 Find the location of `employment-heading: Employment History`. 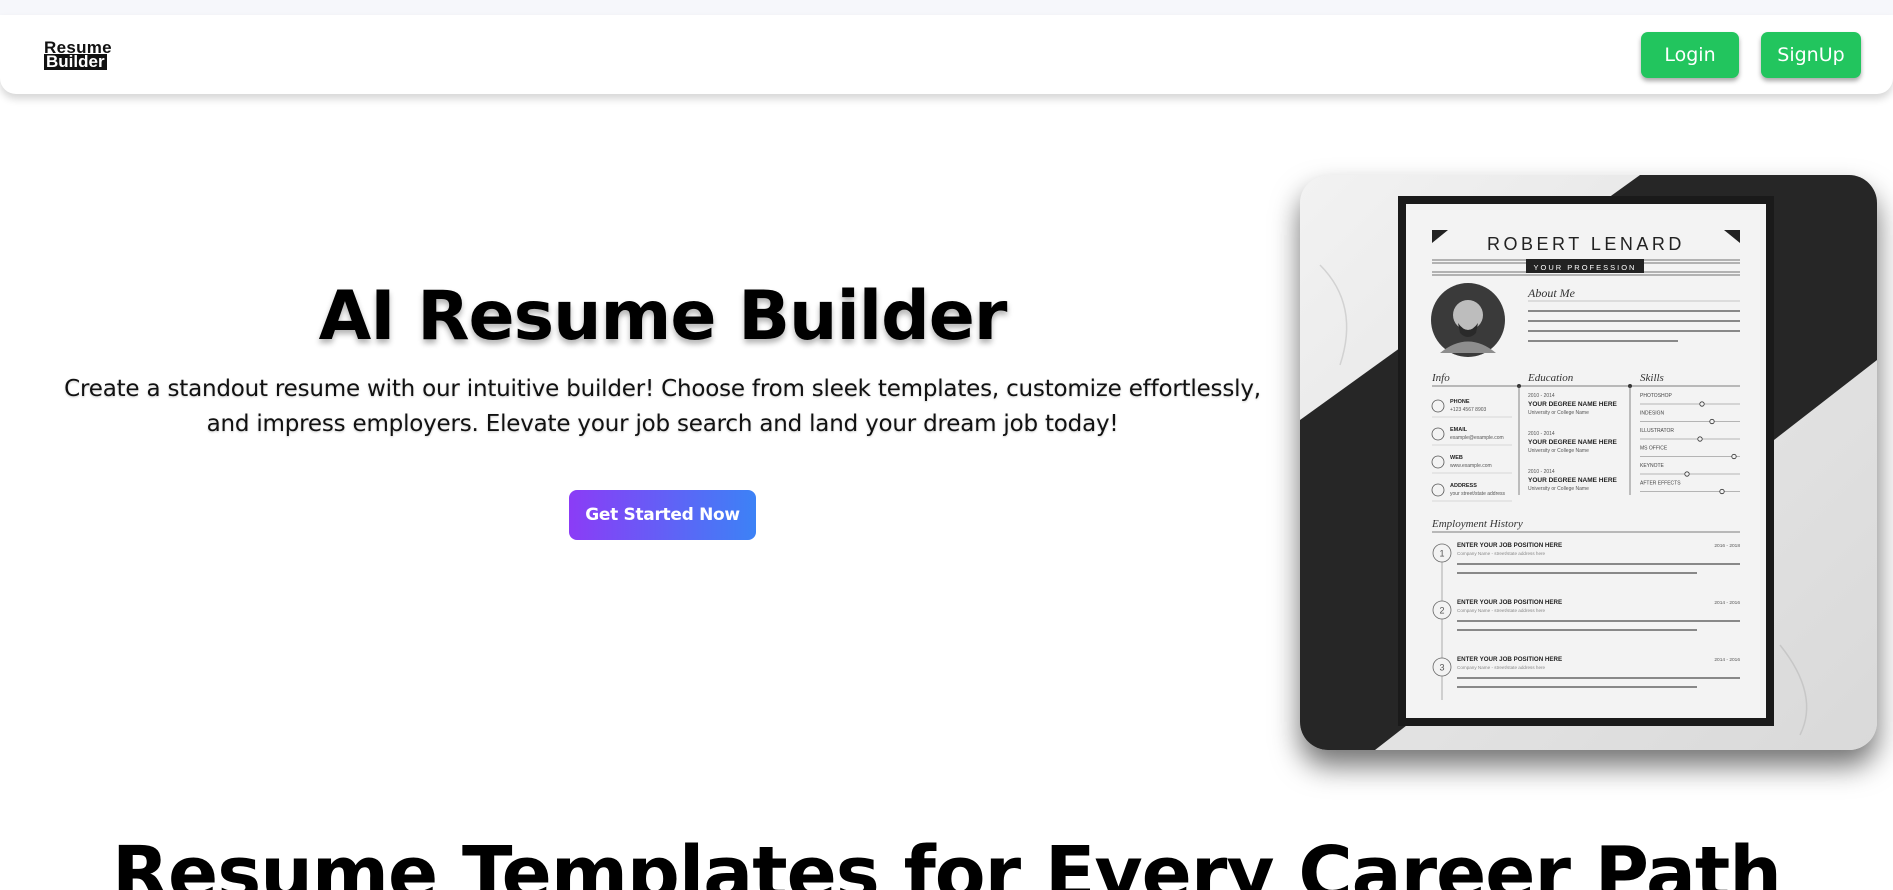

employment-heading: Employment History is located at coordinates (1477, 524).